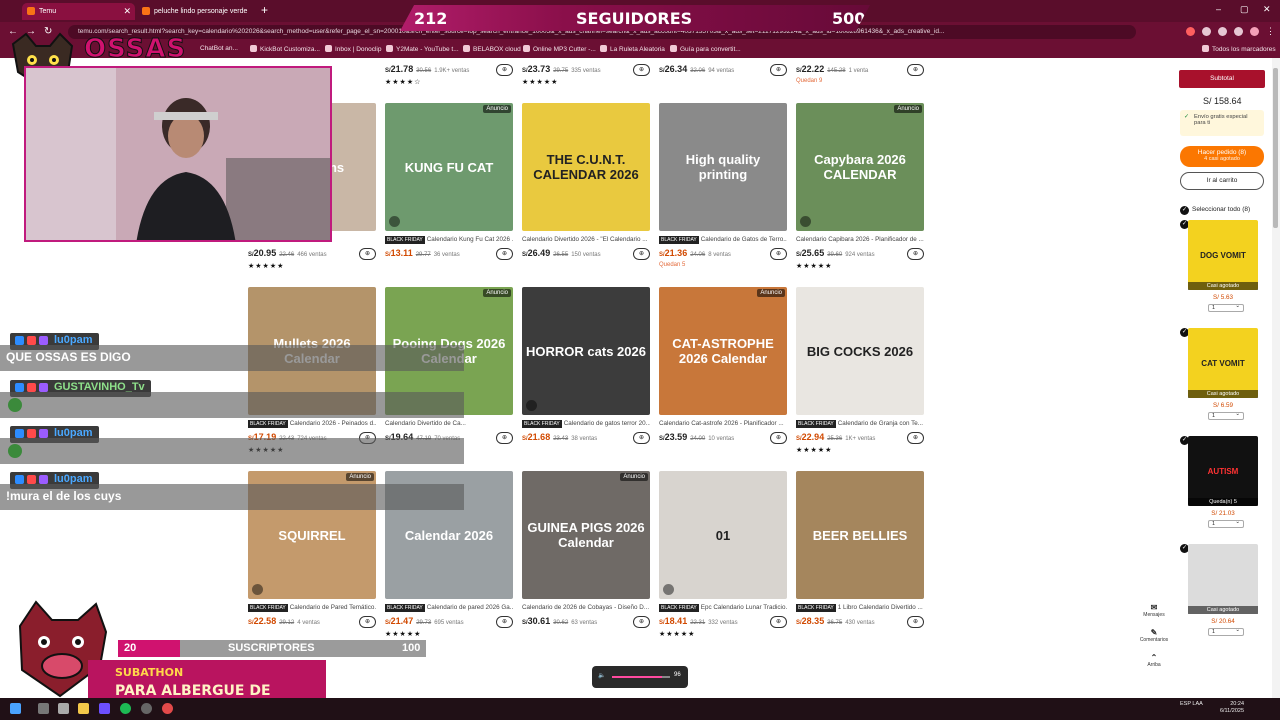  What do you see at coordinates (1218, 9) in the screenshot?
I see `minimize-icon: –` at bounding box center [1218, 9].